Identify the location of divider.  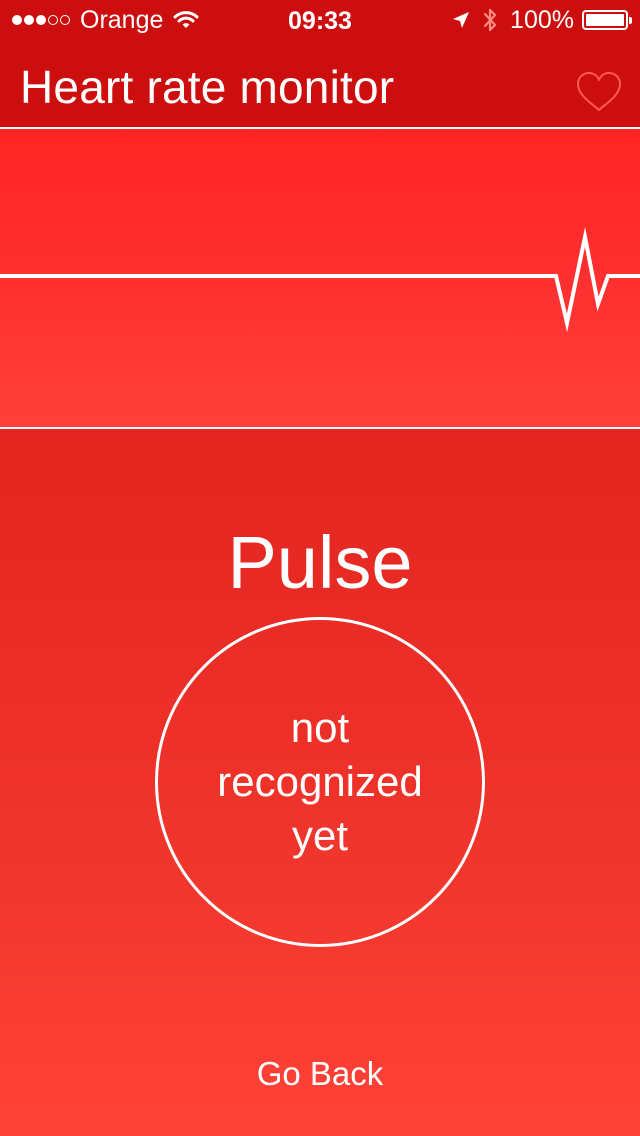
(320, 428).